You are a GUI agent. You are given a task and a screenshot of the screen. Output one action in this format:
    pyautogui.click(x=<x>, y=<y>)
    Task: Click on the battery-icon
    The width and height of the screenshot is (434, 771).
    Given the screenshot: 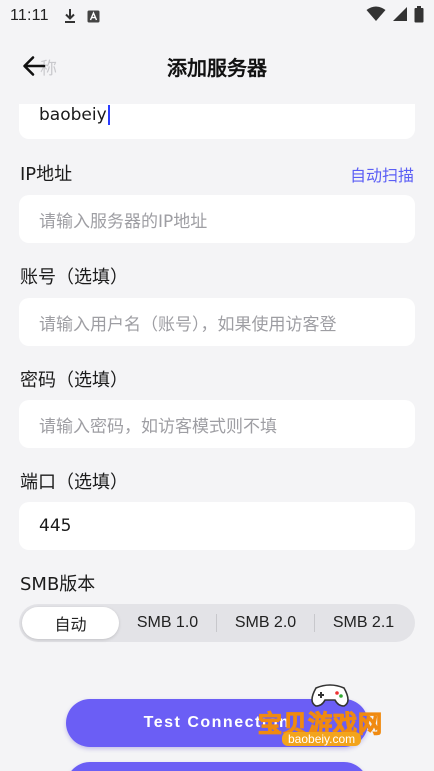 What is the action you would take?
    pyautogui.click(x=419, y=16)
    